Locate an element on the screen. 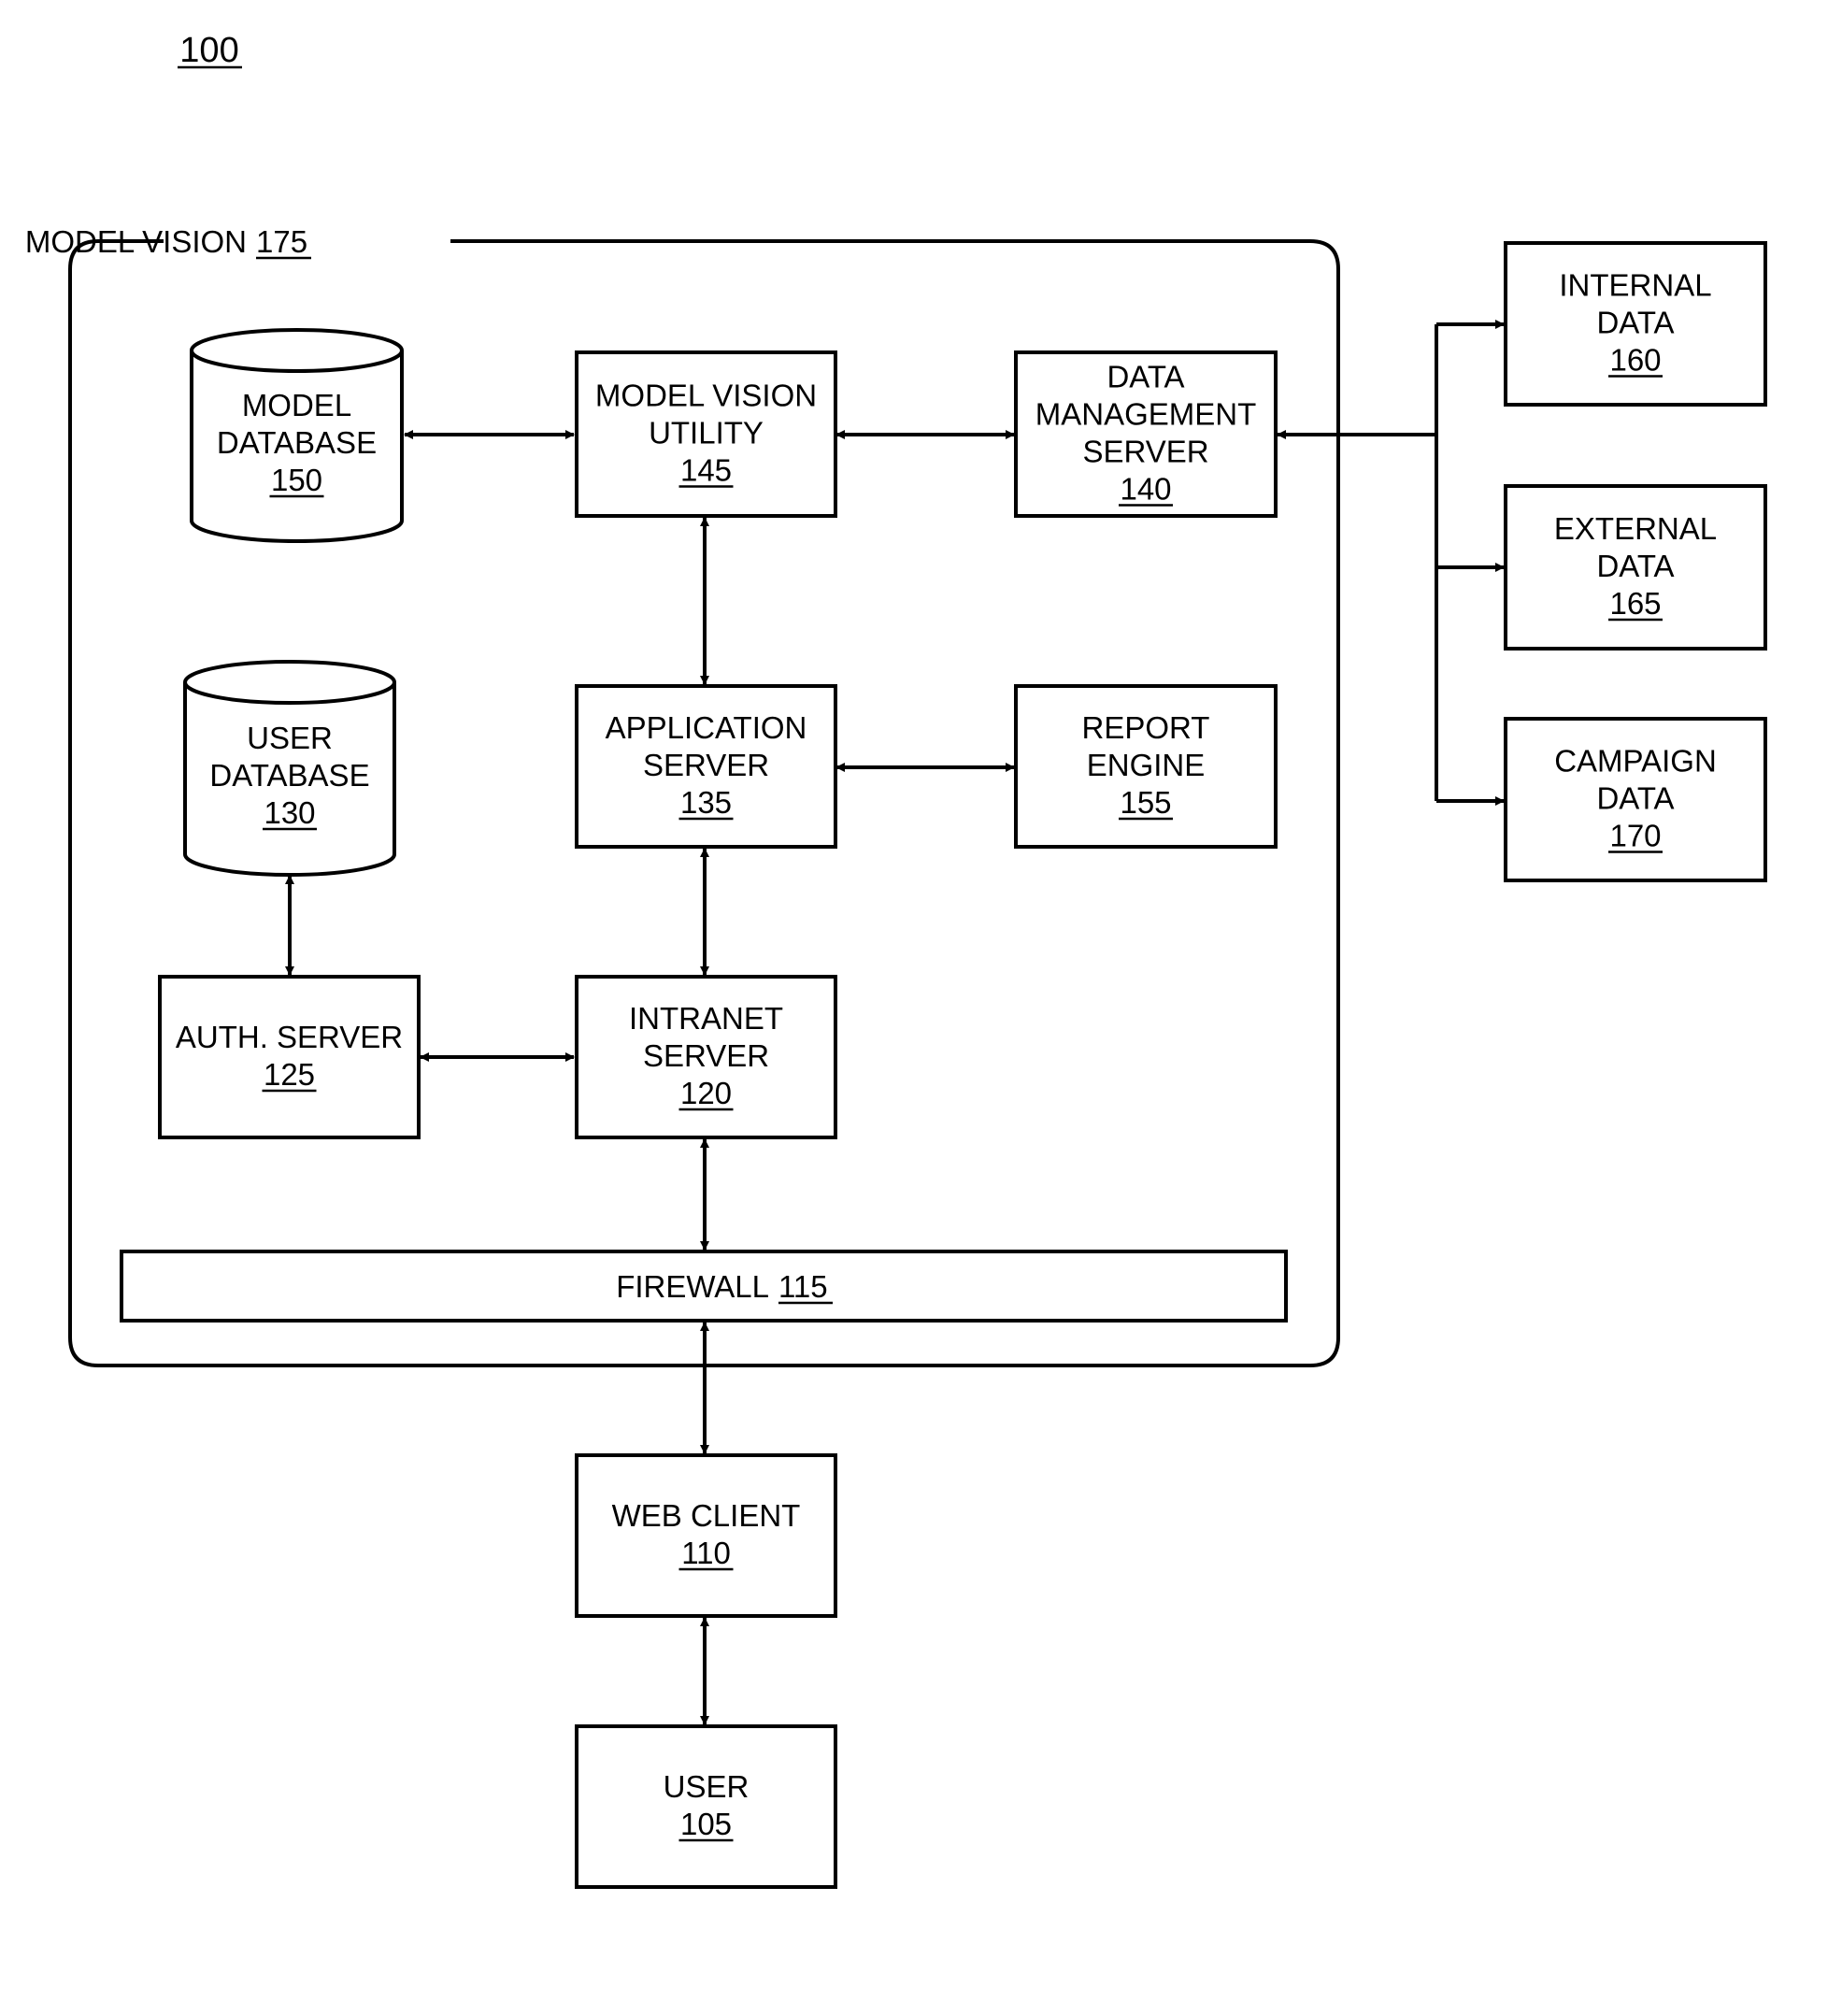 The image size is (1842, 2016). node-model-vision-utility: MODEL VISIONUTILITY145 is located at coordinates (706, 434).